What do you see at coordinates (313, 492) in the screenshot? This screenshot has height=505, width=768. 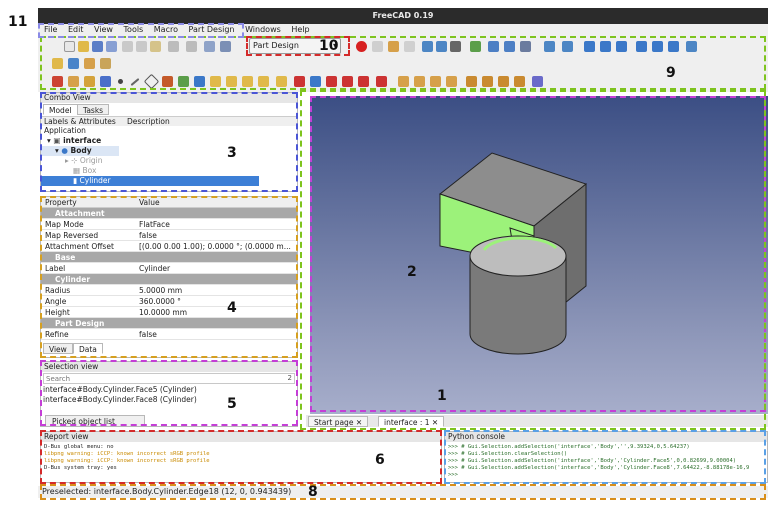 I see `annotation-label-8: 8` at bounding box center [313, 492].